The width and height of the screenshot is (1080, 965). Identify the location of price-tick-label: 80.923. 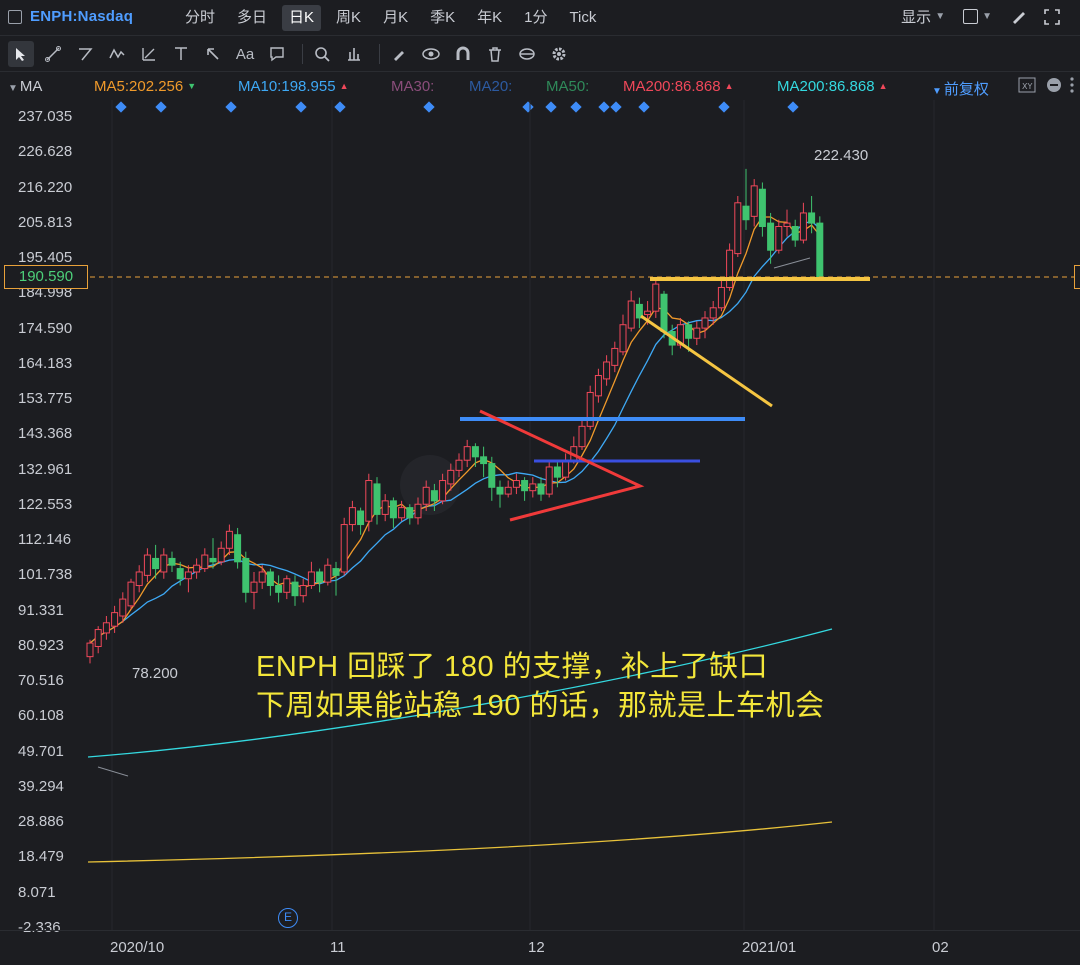
(41, 645).